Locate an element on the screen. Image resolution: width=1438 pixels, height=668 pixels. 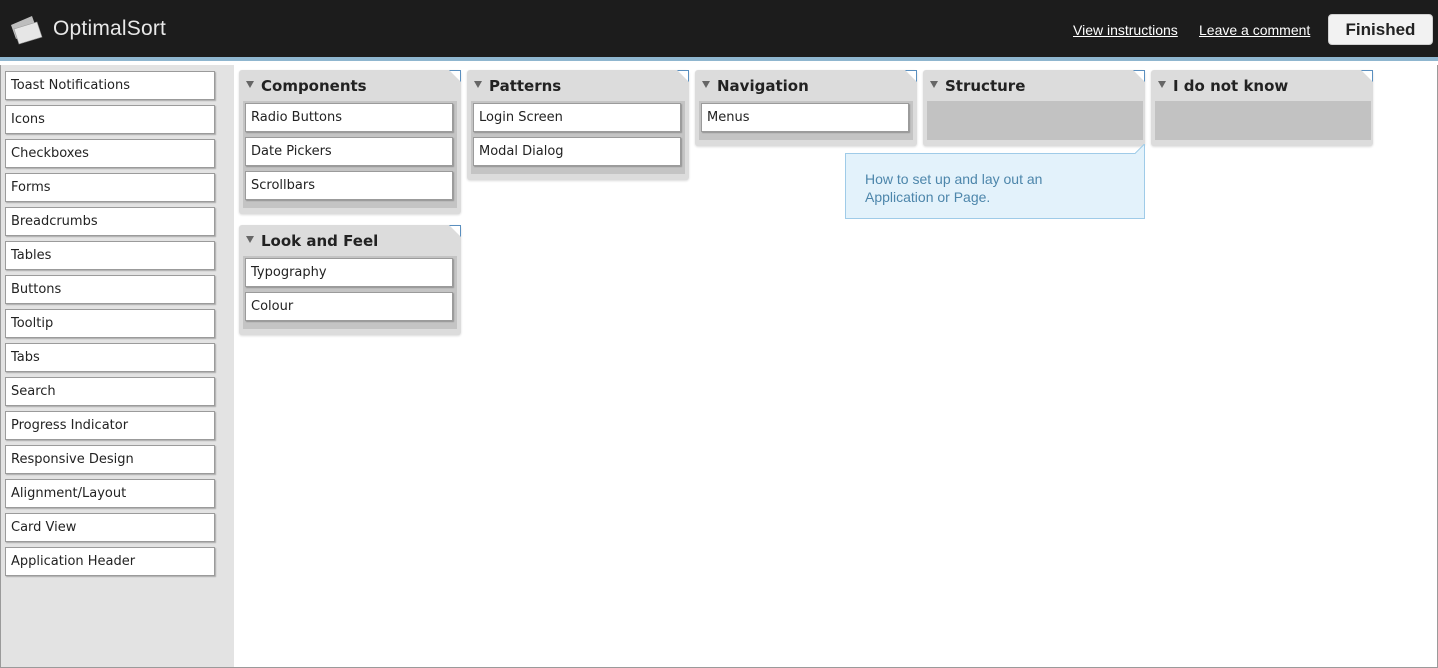
group-card-list: Typography Colour is located at coordinates (350, 292).